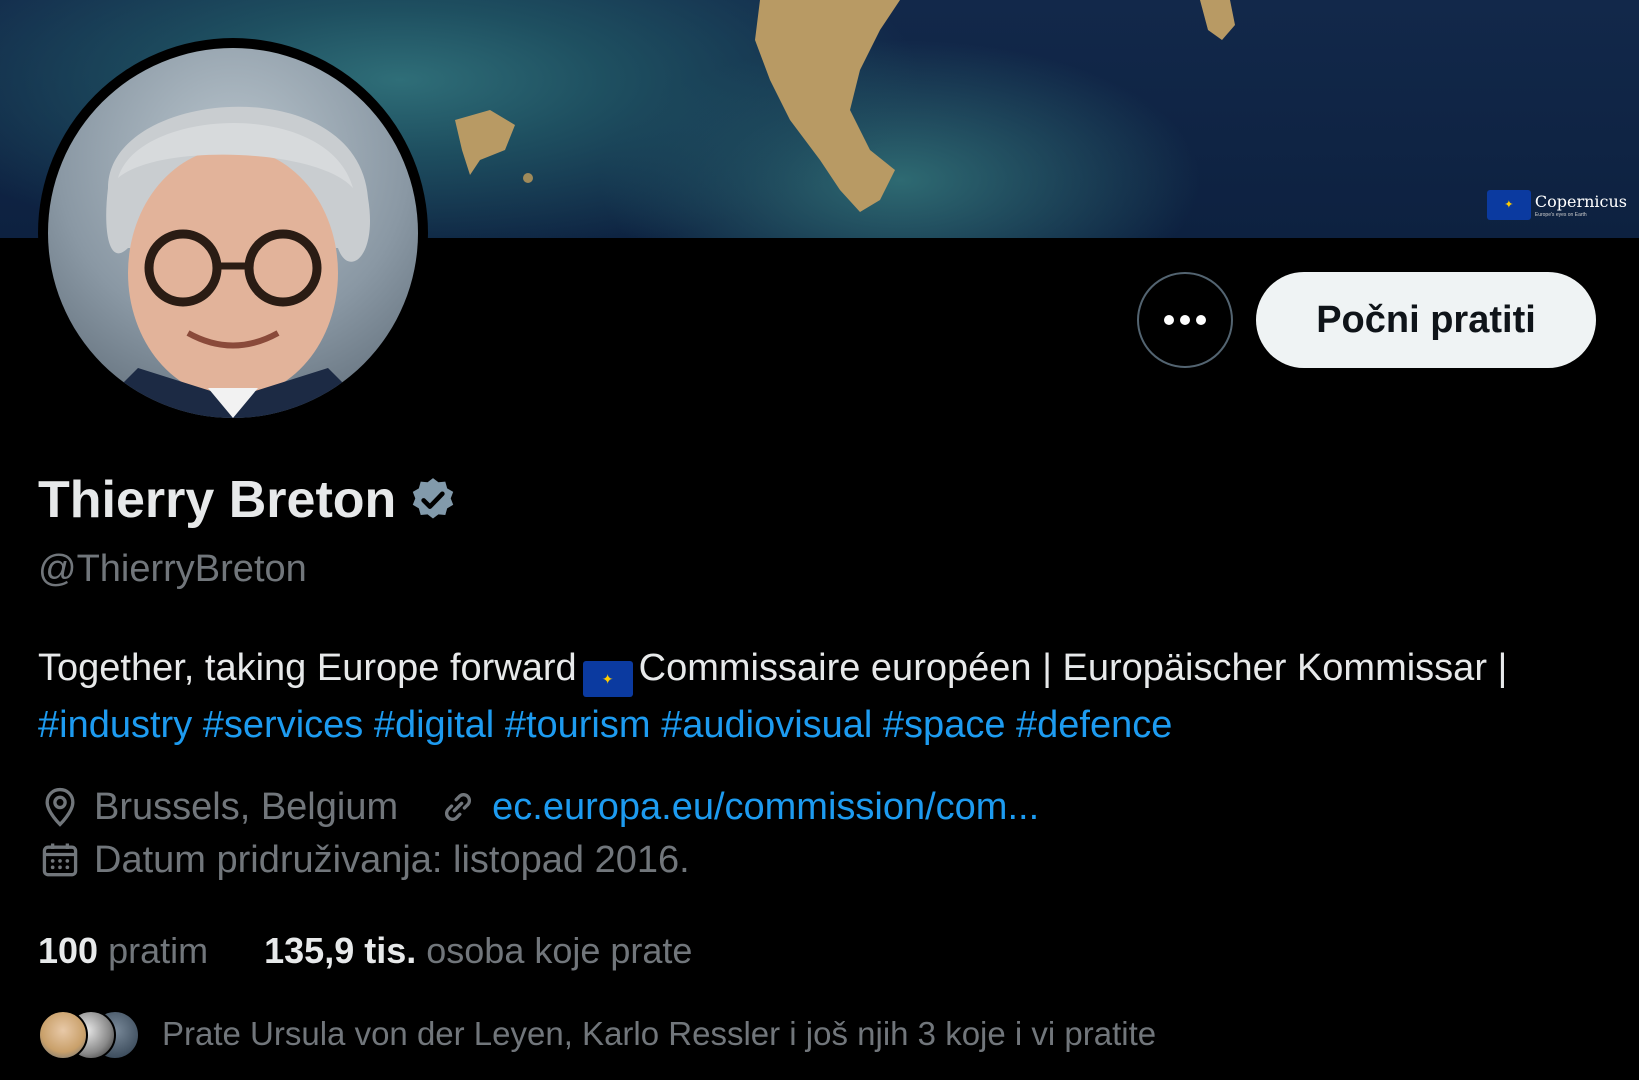  I want to click on hashtag-link: #audiovisual, so click(766, 725).